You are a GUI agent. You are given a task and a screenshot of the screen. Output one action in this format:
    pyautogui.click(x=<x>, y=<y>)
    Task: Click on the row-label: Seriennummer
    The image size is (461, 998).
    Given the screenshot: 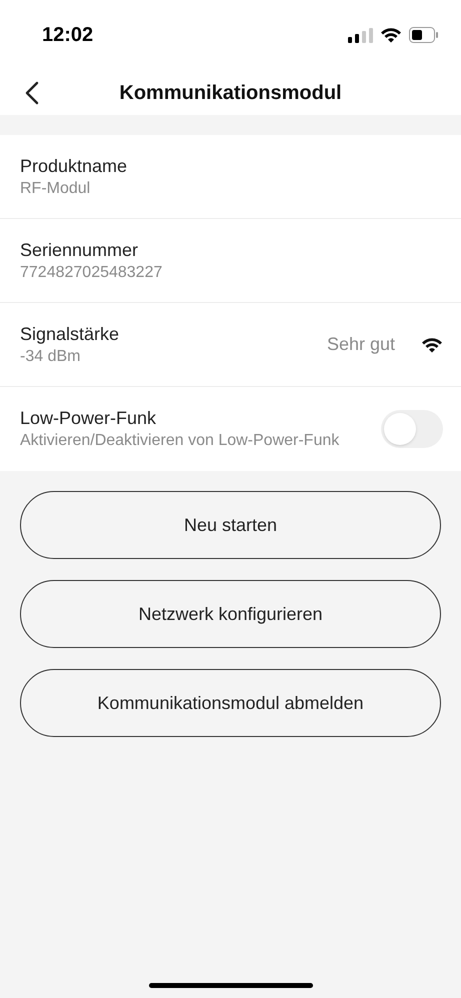 What is the action you would take?
    pyautogui.click(x=80, y=250)
    